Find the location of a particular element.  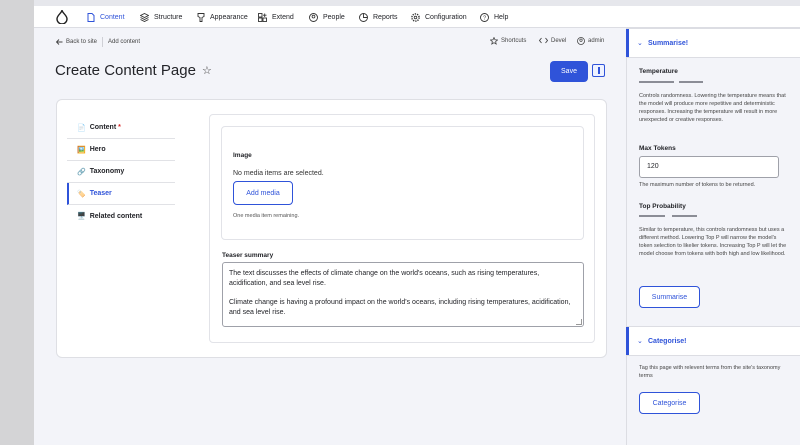

sidebar-toggle-icon is located at coordinates (598, 70).